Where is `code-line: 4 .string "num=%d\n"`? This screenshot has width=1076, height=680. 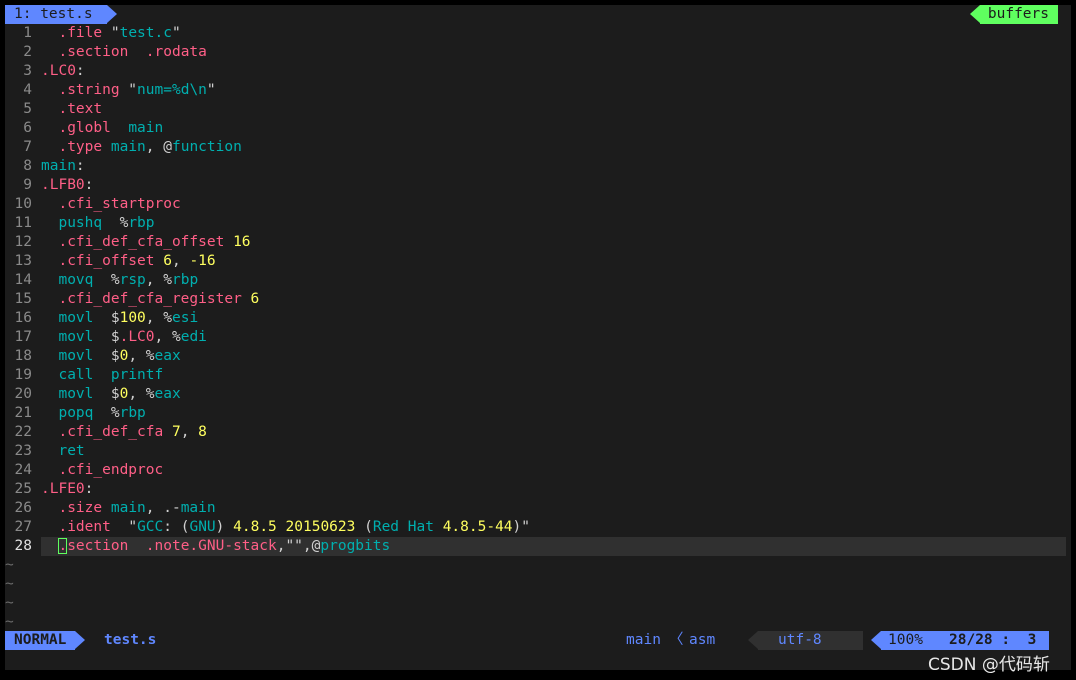 code-line: 4 .string "num=%d\n" is located at coordinates (538, 90).